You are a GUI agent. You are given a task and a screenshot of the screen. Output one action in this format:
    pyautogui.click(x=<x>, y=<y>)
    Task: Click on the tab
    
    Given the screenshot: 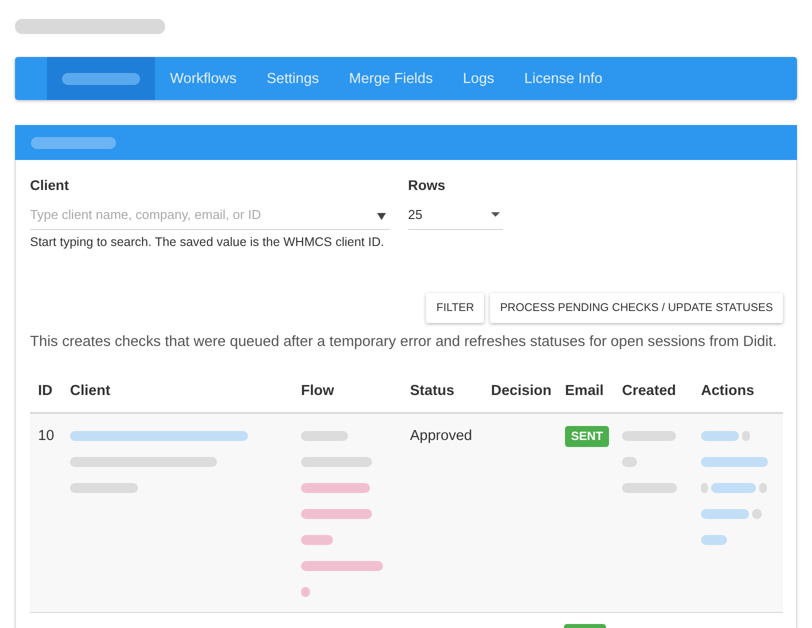 What is the action you would take?
    pyautogui.click(x=101, y=78)
    